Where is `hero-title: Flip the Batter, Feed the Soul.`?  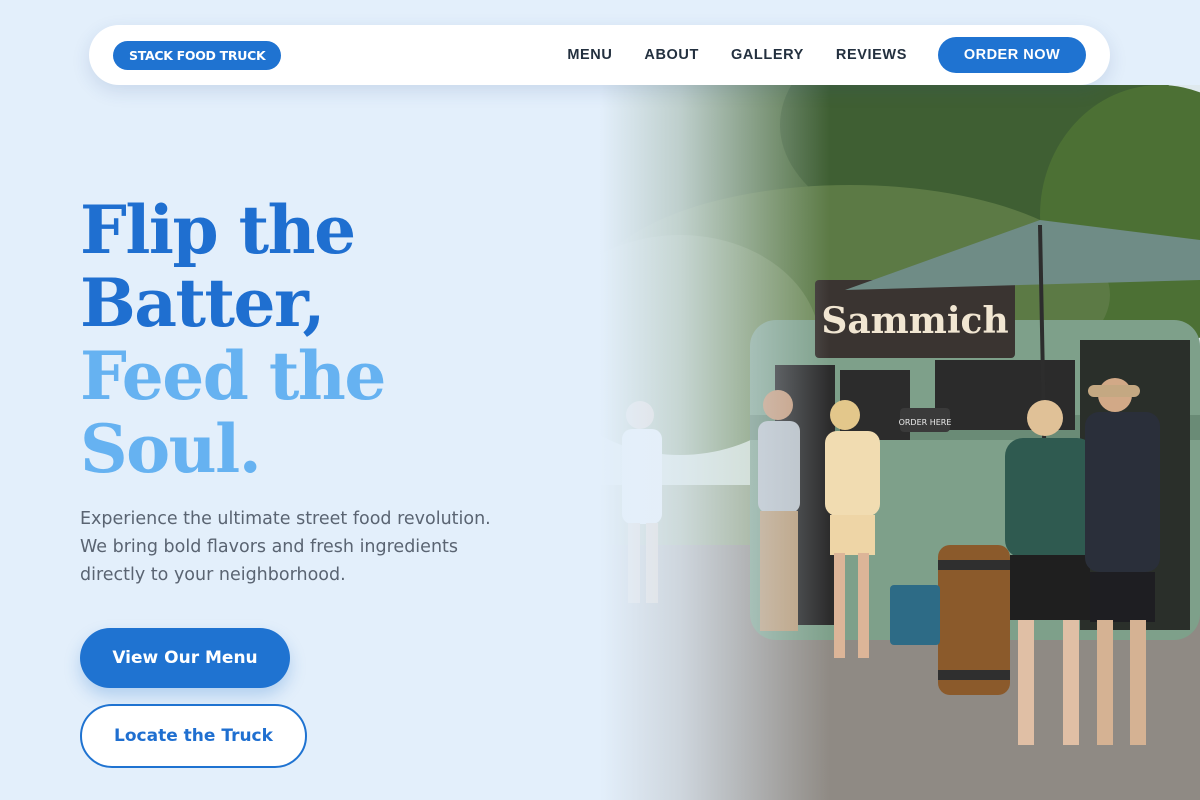 hero-title: Flip the Batter, Feed the Soul. is located at coordinates (233, 339).